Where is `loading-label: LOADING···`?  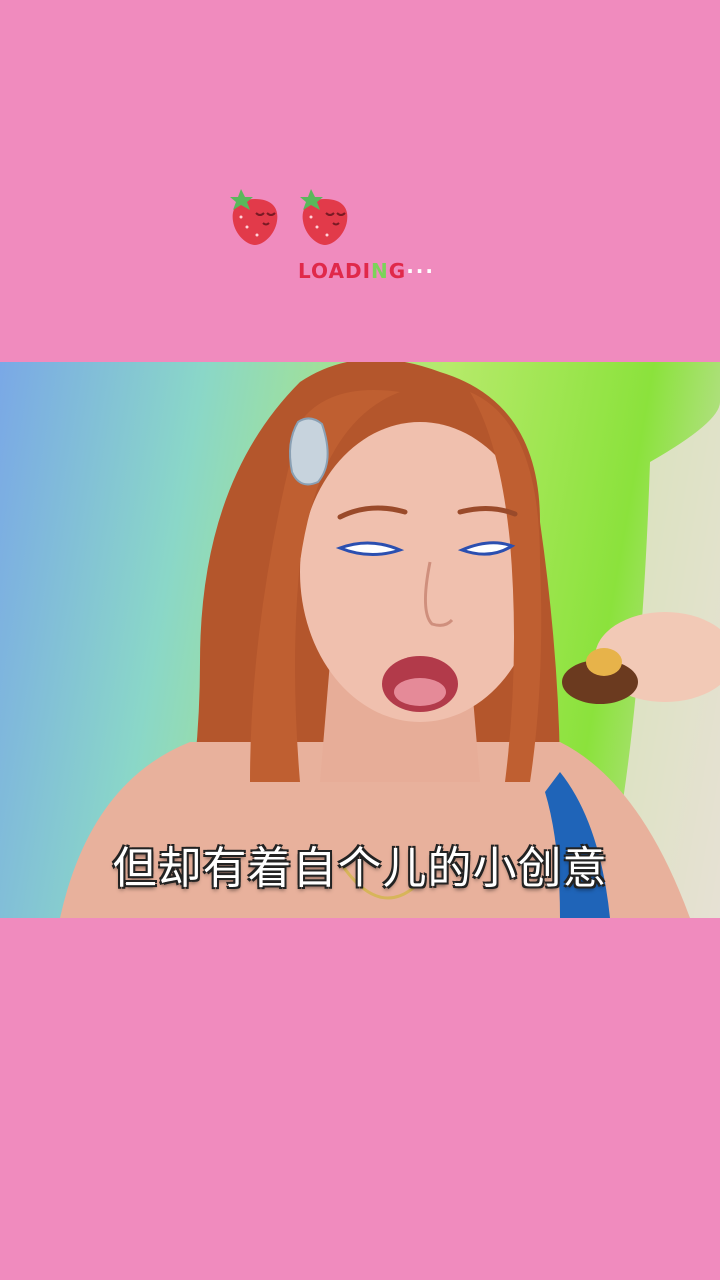
loading-label: LOADING··· is located at coordinates (366, 271).